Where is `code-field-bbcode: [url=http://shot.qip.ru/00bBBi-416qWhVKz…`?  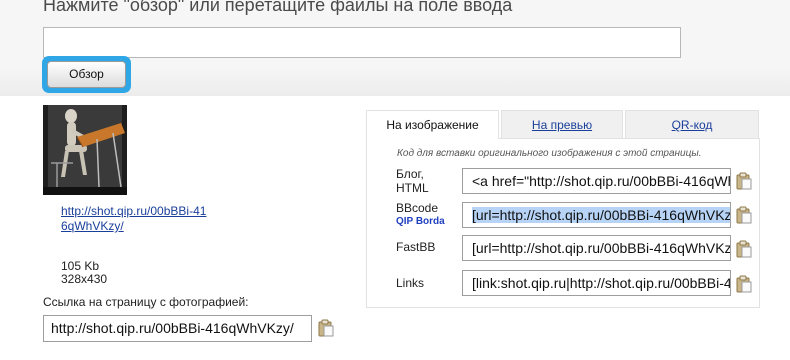
code-field-bbcode: [url=http://shot.qip.ru/00bBBi-416qWhVKz… is located at coordinates (596, 215).